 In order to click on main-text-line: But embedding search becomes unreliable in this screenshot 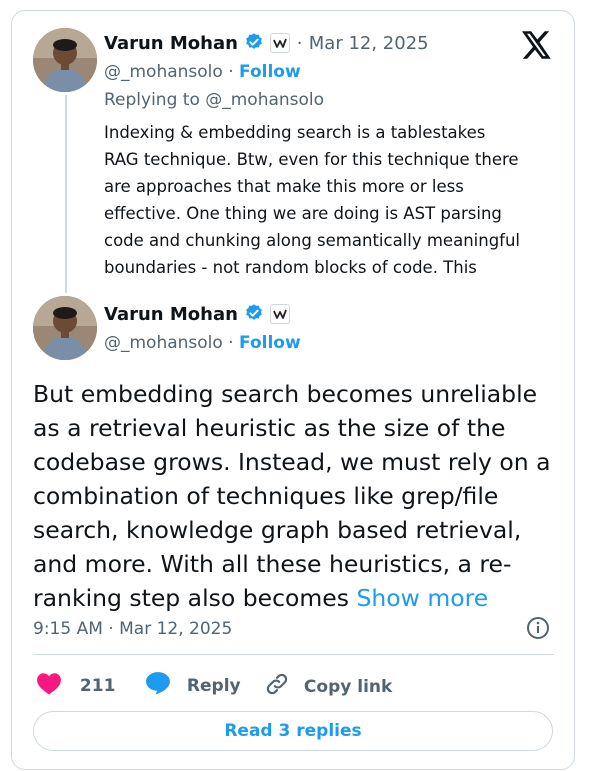, I will do `click(285, 394)`.